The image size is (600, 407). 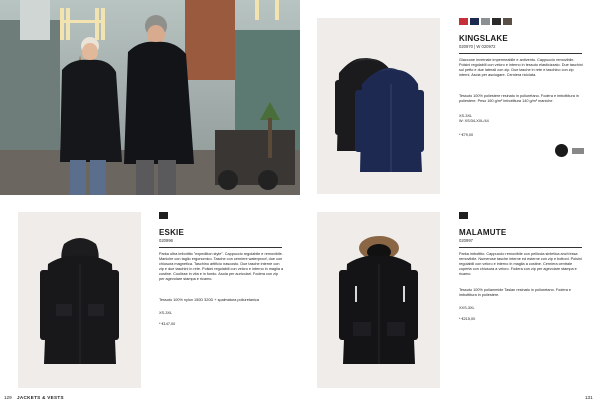 I want to click on eskie-code: 020996, so click(x=166, y=240).